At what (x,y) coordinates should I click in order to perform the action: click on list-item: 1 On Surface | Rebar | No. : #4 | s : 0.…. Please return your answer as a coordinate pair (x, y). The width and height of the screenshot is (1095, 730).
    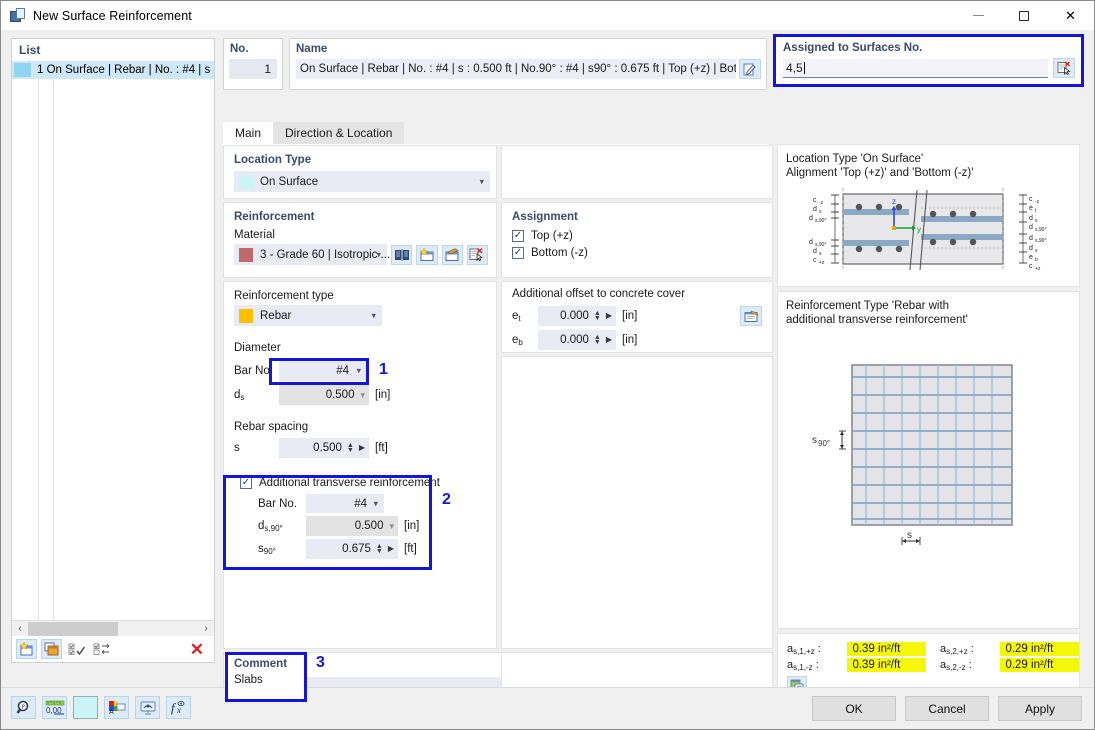
    Looking at the image, I should click on (113, 70).